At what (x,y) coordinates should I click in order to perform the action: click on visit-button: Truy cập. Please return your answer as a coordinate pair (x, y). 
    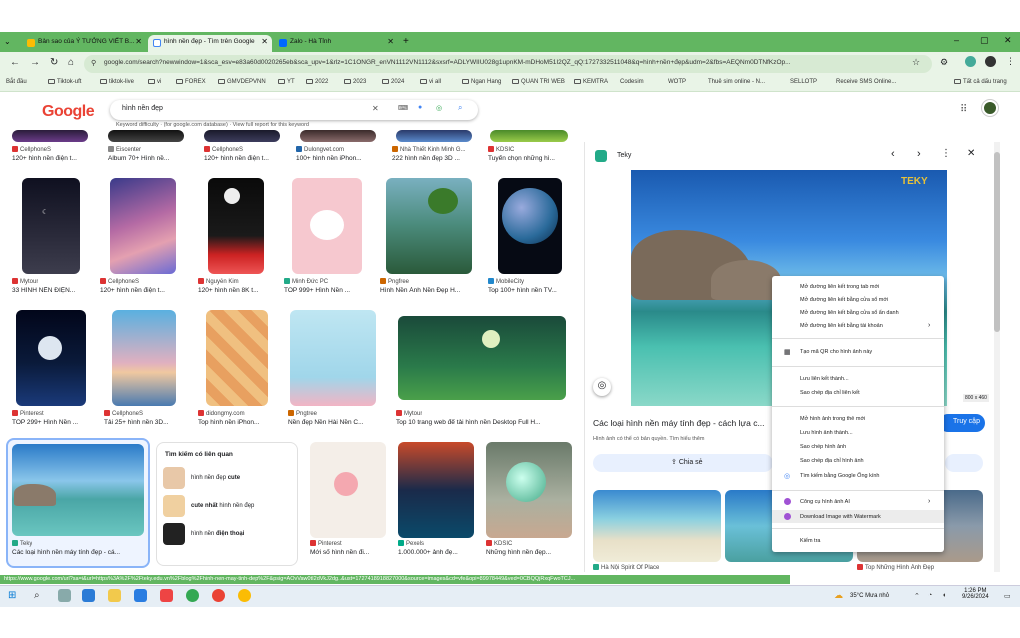
    Looking at the image, I should click on (962, 423).